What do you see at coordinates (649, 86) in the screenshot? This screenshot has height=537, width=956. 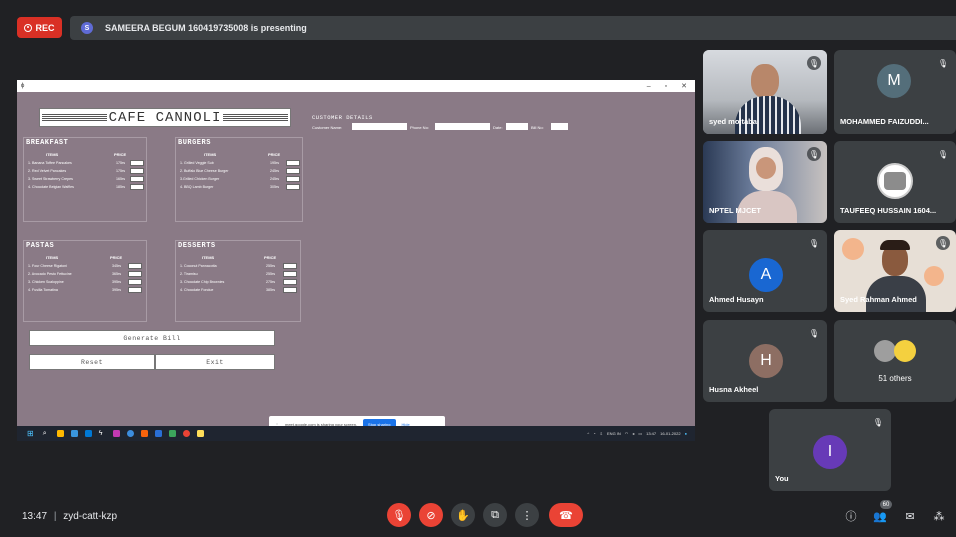 I see `minimize-icon: –` at bounding box center [649, 86].